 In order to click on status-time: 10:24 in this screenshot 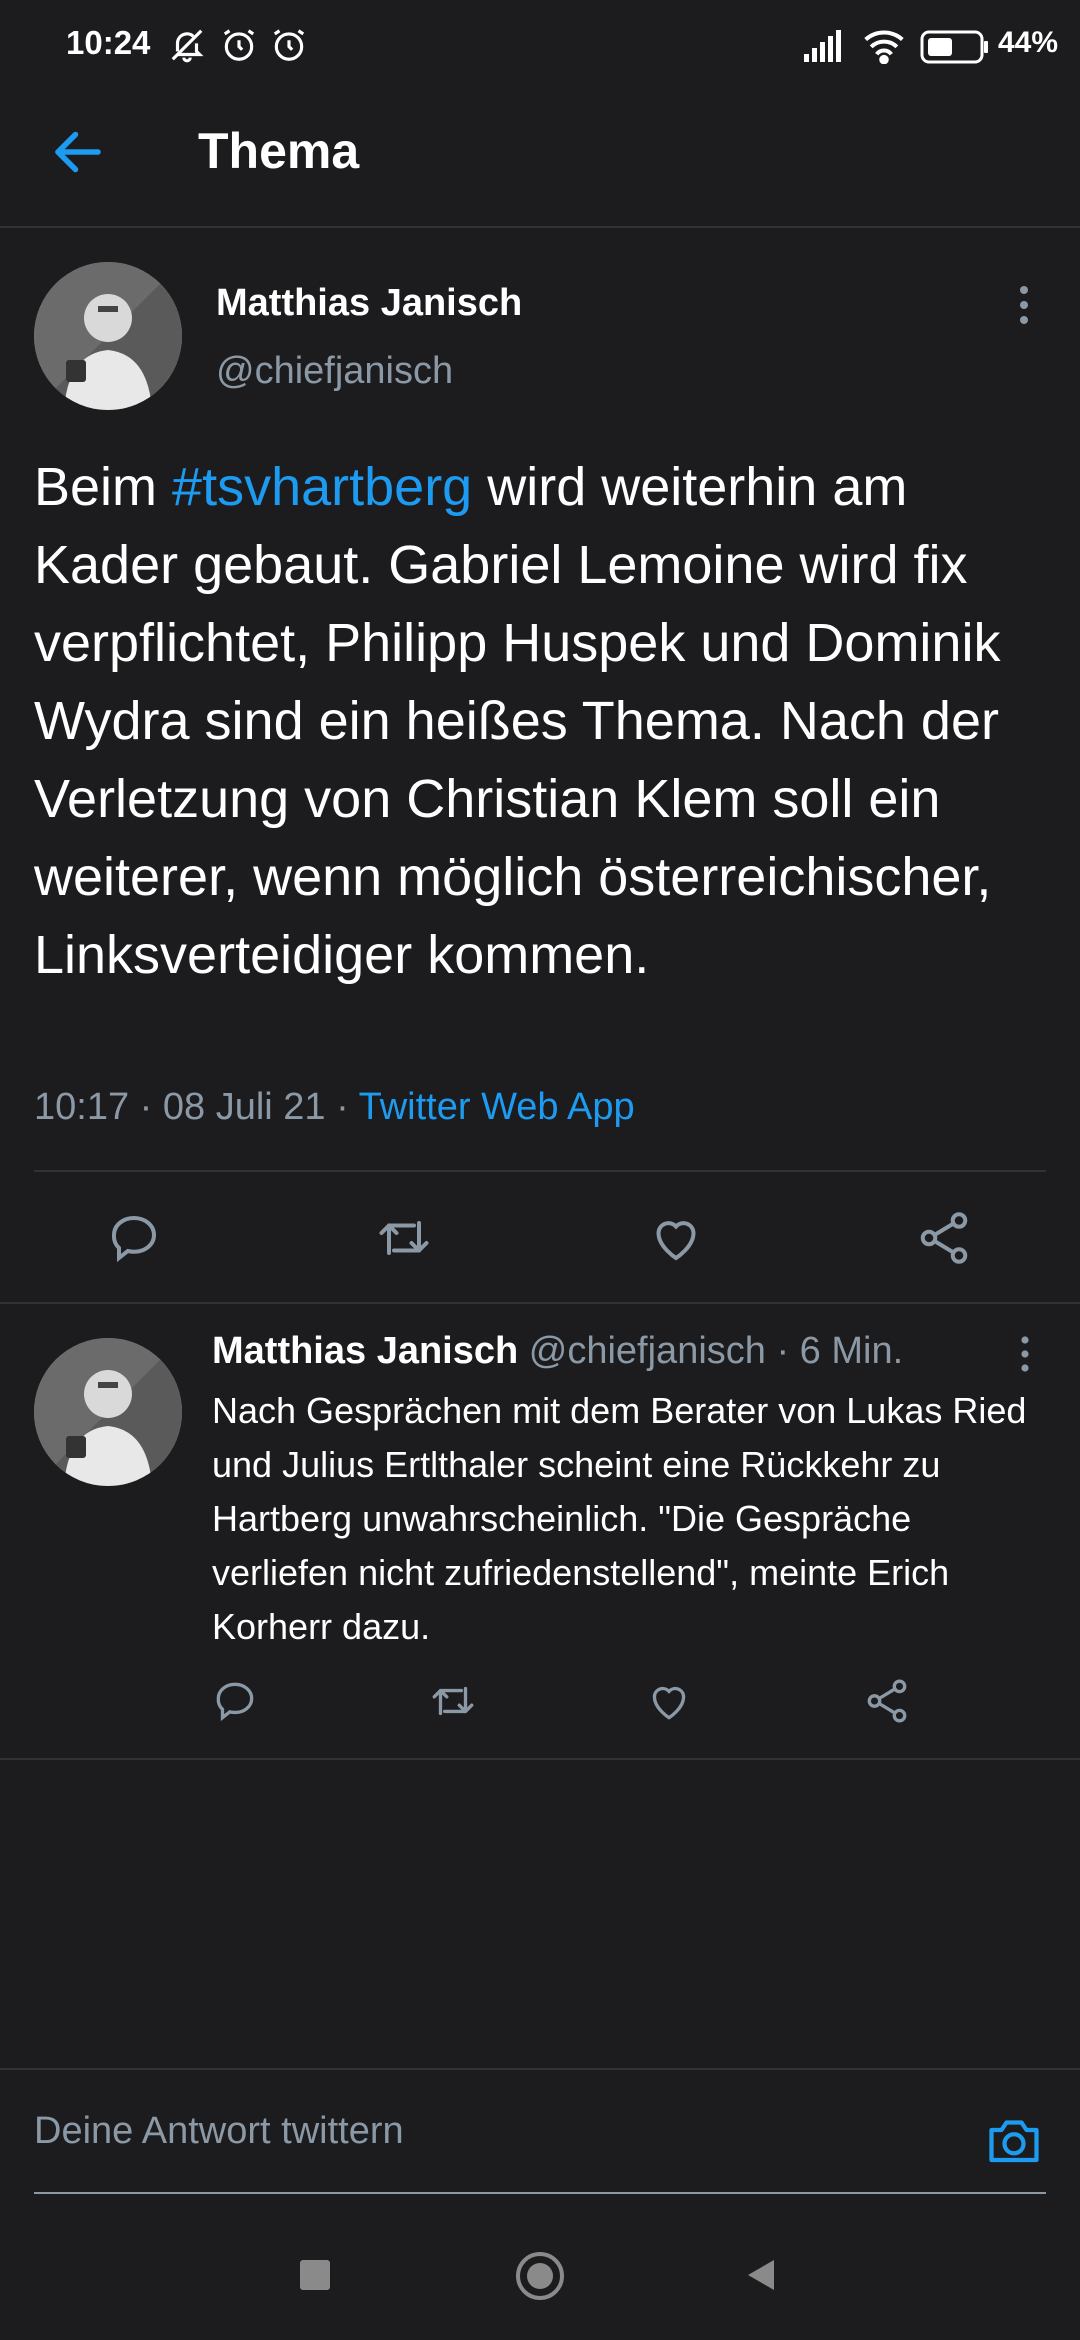, I will do `click(108, 42)`.